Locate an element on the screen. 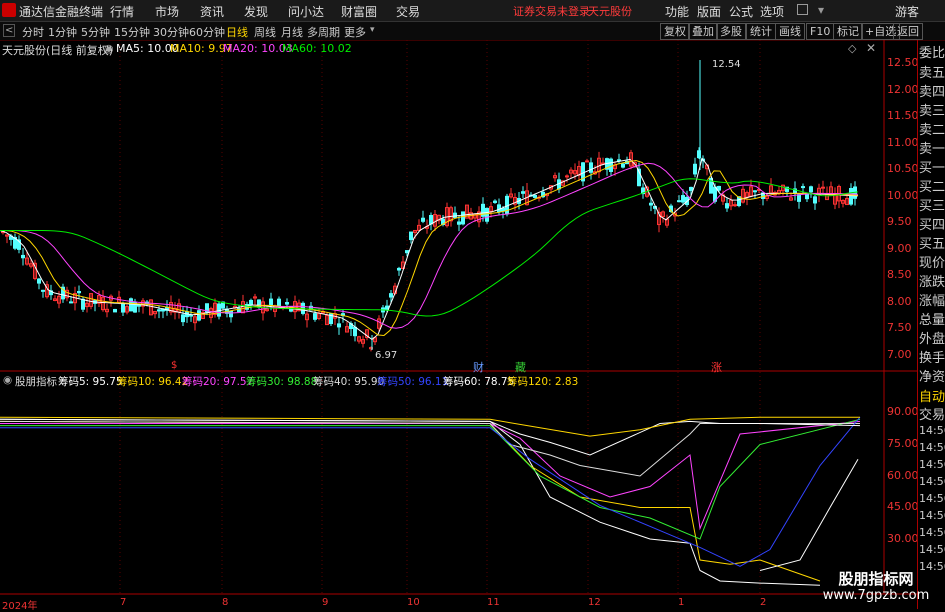 The height and width of the screenshot is (612, 945). price-tick: 10.00 is located at coordinates (903, 195).